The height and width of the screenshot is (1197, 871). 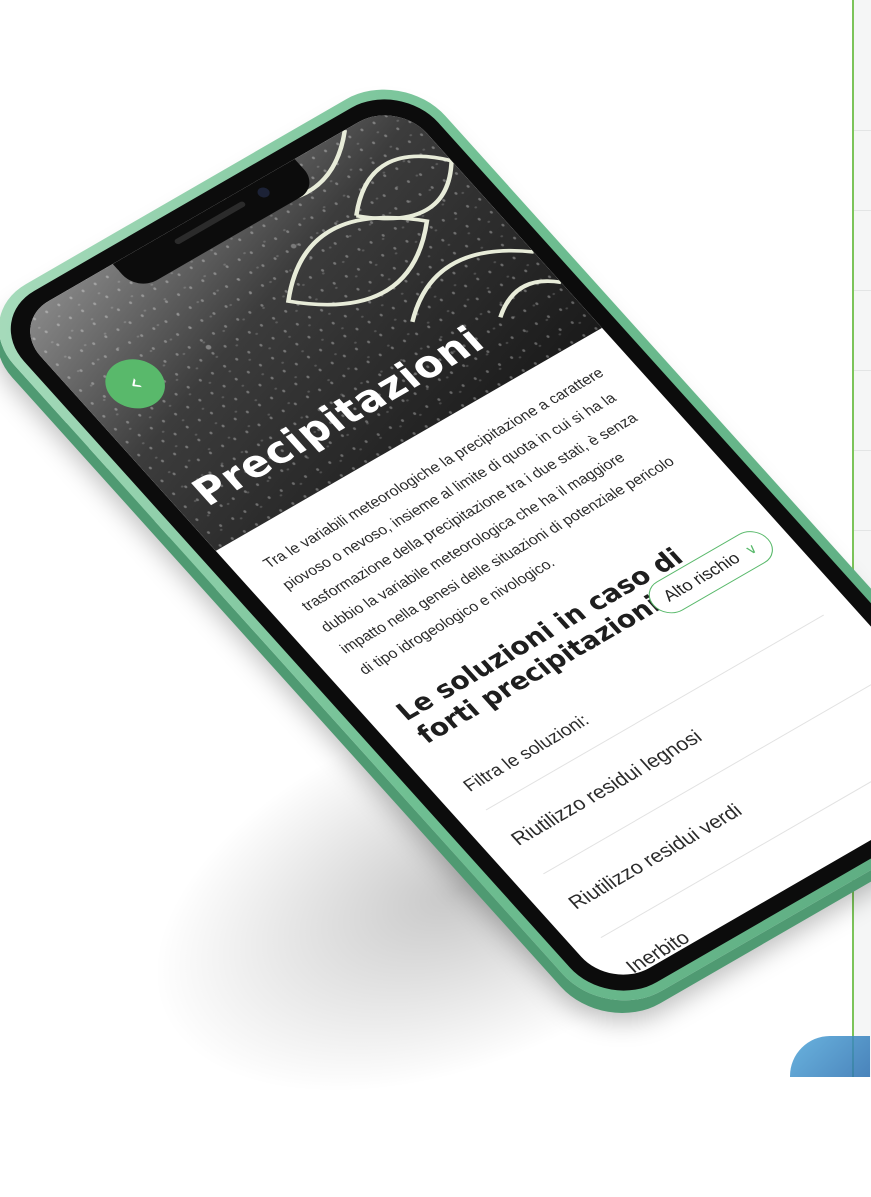 I want to click on chevron-left-icon: ‹, so click(x=135, y=383).